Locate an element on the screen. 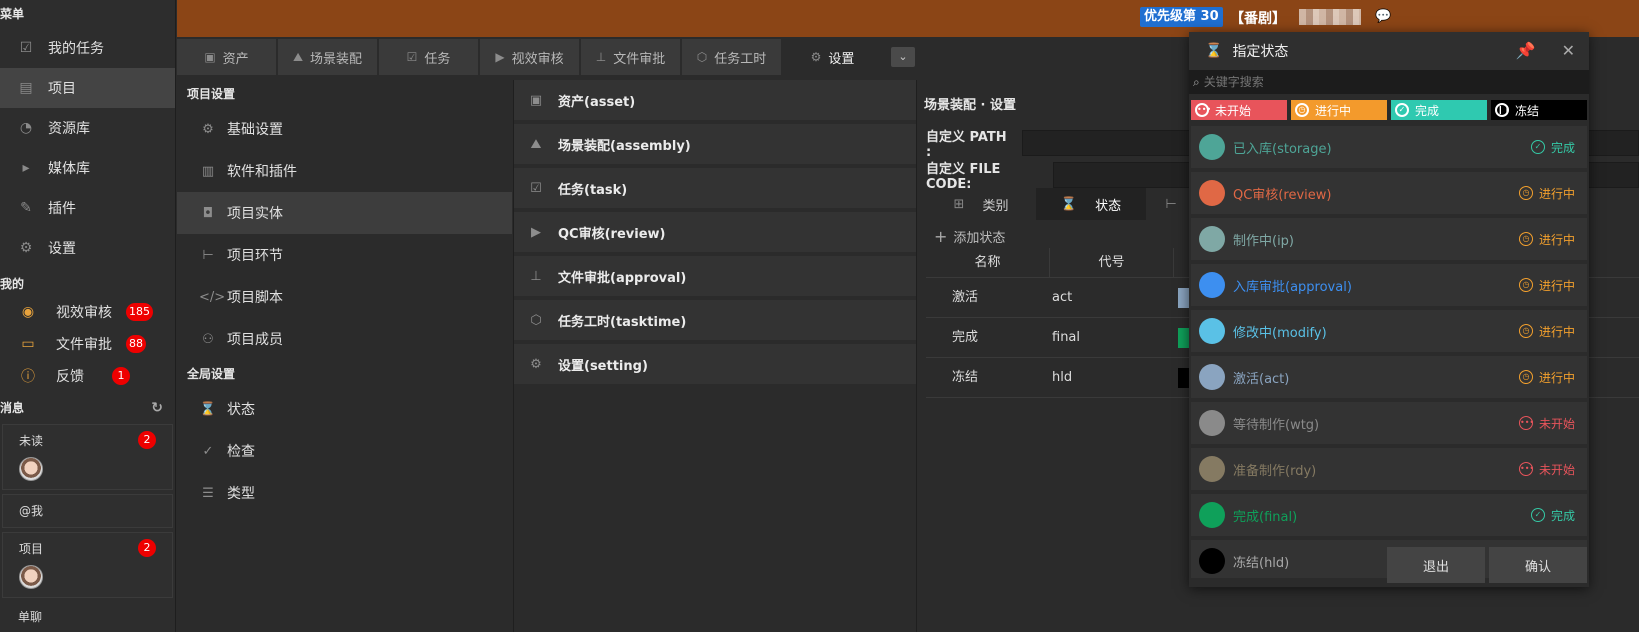  column-header-name: 名称 is located at coordinates (988, 262).